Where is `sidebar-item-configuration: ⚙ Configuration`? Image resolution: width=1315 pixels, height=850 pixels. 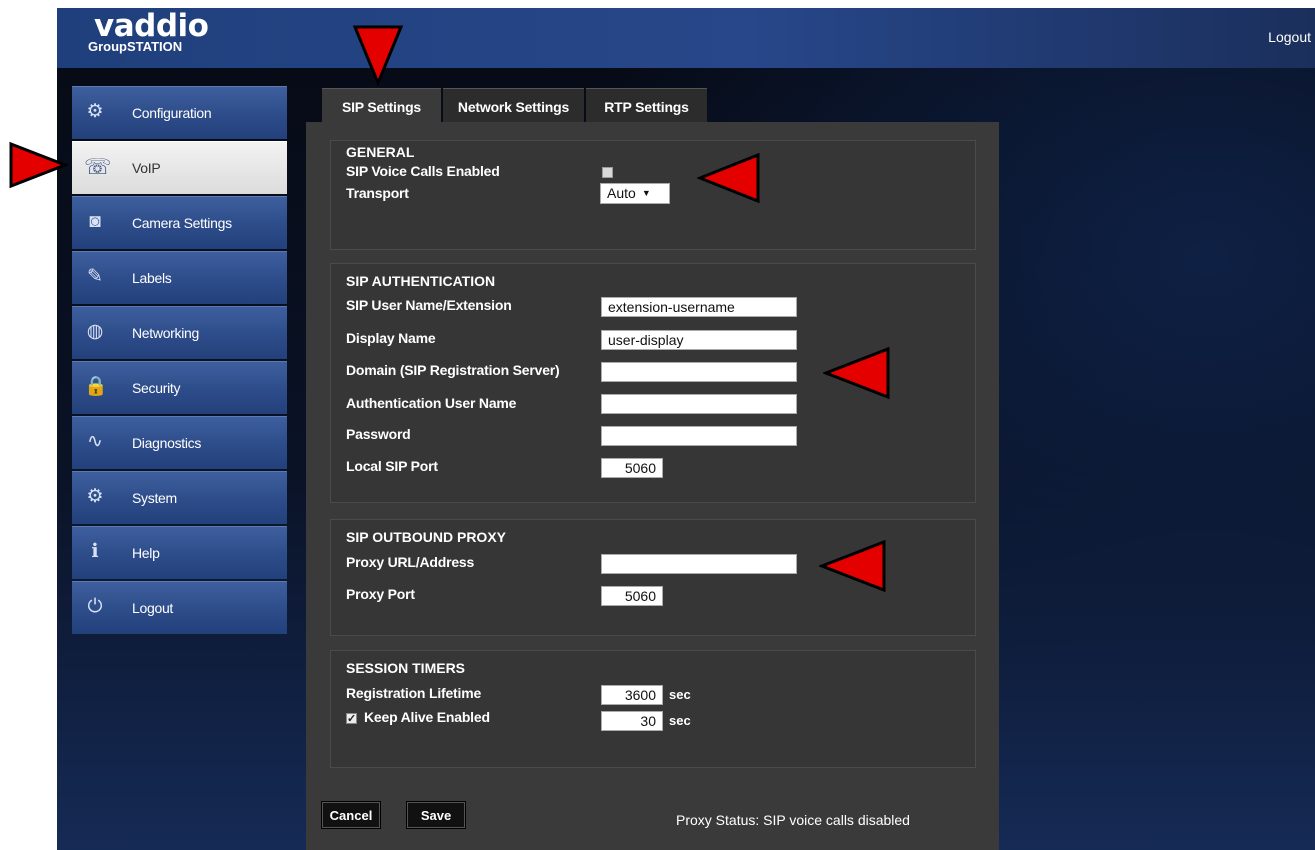
sidebar-item-configuration: ⚙ Configuration is located at coordinates (179, 112).